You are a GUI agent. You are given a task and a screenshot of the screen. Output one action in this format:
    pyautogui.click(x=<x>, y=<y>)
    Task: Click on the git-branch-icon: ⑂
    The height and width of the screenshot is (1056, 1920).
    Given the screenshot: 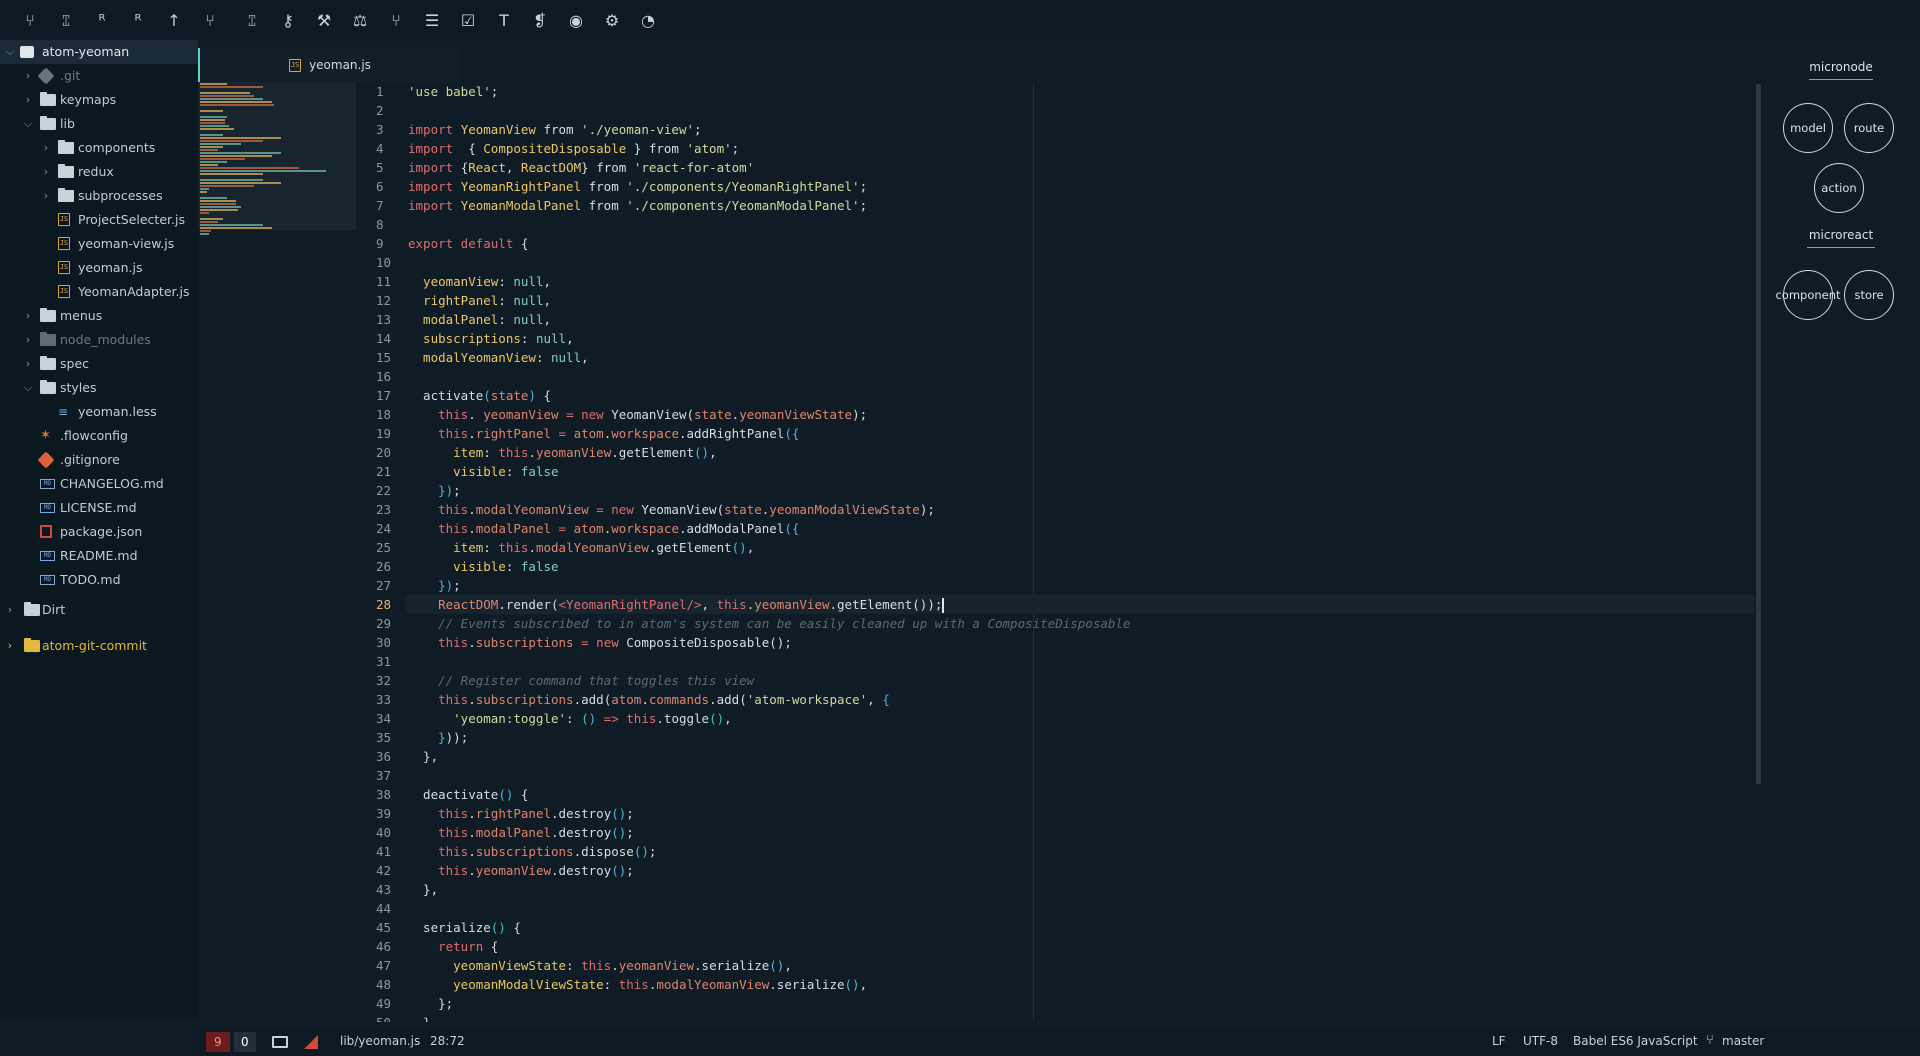 What is the action you would take?
    pyautogui.click(x=30, y=20)
    